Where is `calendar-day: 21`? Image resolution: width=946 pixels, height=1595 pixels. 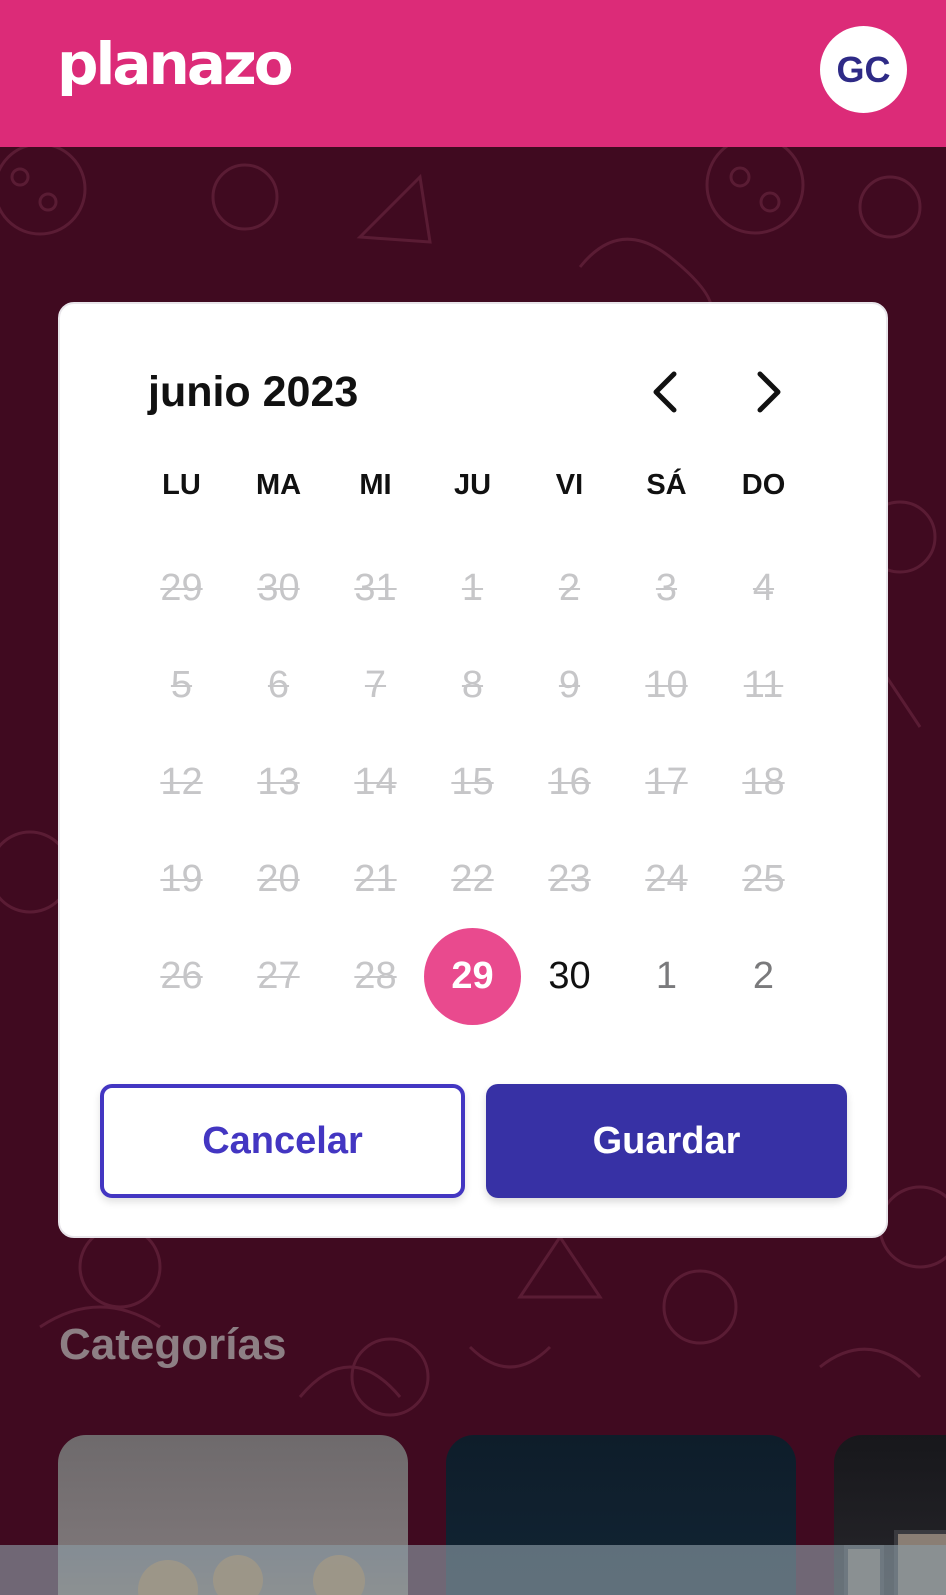
calendar-day: 21 is located at coordinates (375, 879).